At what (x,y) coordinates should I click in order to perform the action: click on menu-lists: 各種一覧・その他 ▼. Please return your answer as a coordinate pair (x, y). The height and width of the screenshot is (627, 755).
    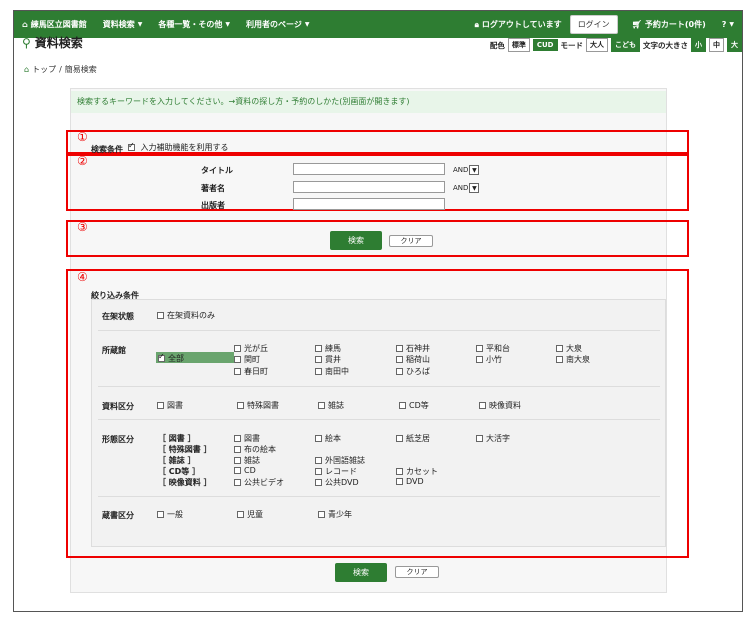
    Looking at the image, I should click on (194, 24).